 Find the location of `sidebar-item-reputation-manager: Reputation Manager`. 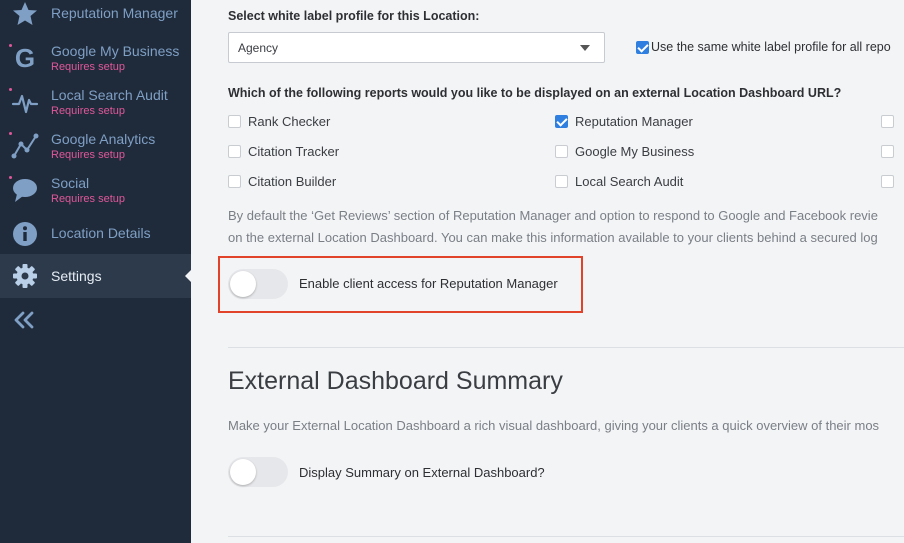

sidebar-item-reputation-manager: Reputation Manager is located at coordinates (95, 17).